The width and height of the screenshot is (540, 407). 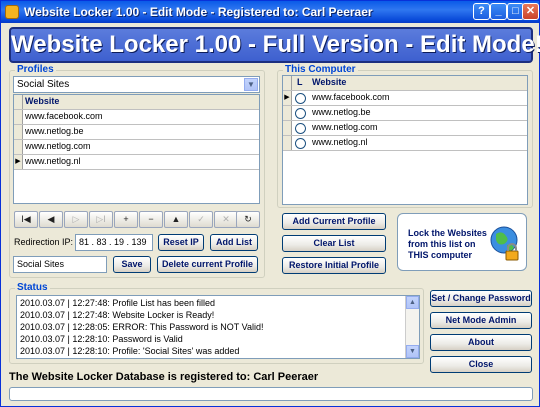 What do you see at coordinates (60, 264) in the screenshot?
I see `profile-name-input: Social Sites` at bounding box center [60, 264].